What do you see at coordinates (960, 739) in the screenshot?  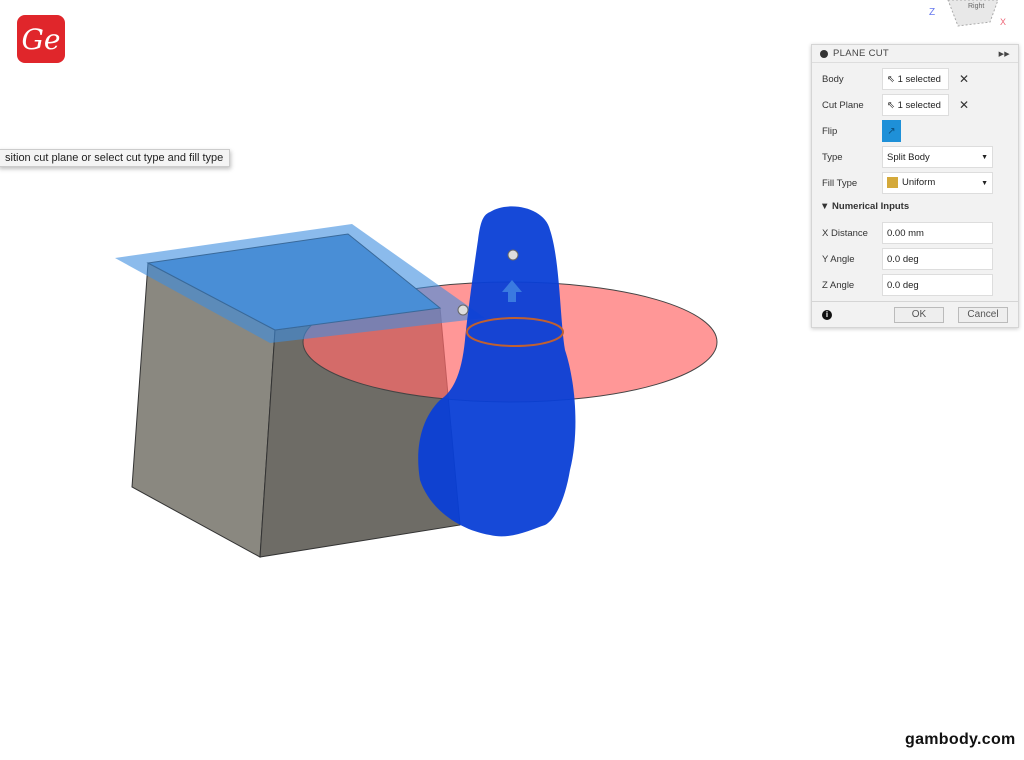 I see `watermark: gambody.com` at bounding box center [960, 739].